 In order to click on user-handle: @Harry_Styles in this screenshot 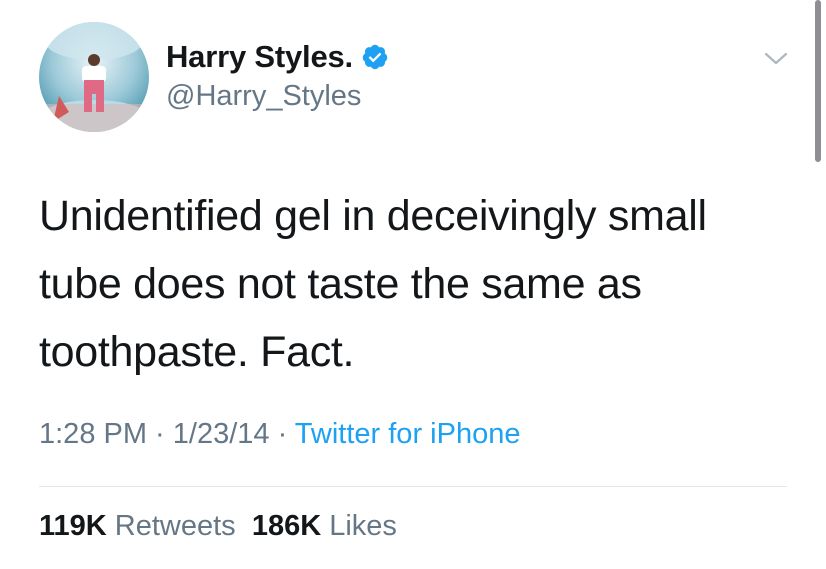, I will do `click(263, 96)`.